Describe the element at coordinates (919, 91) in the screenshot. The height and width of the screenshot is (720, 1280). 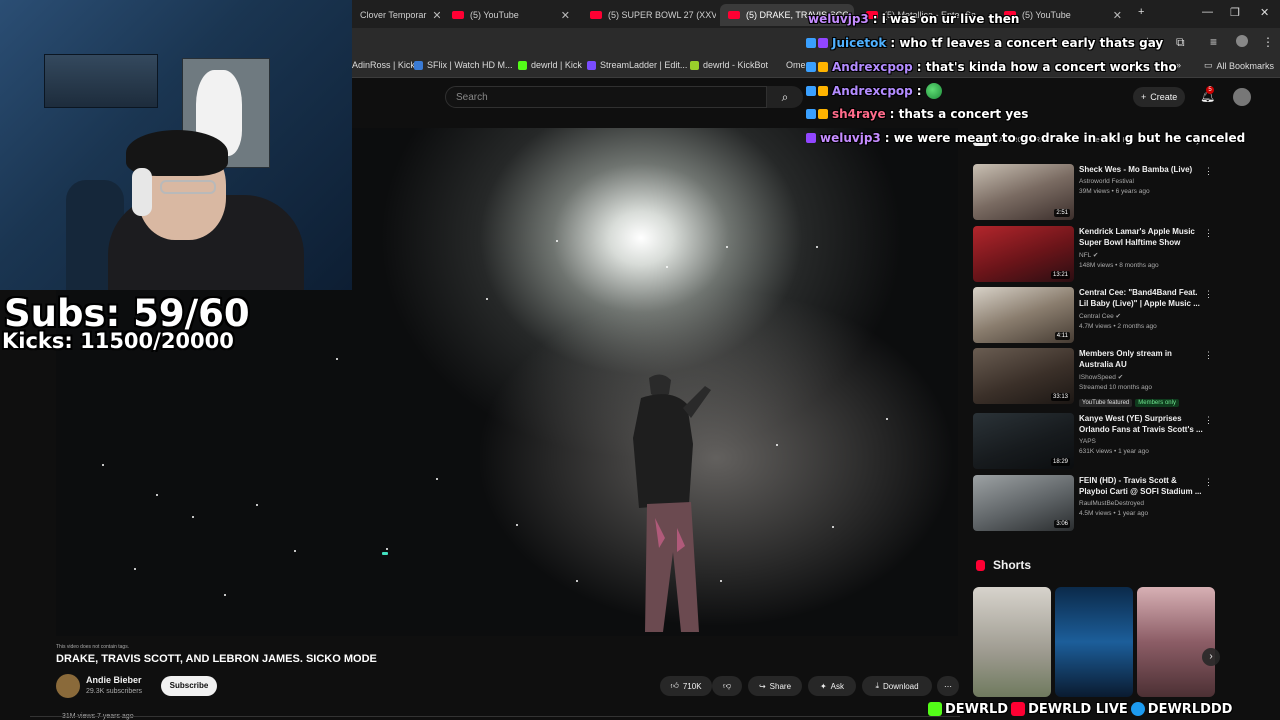
I see `chat-text: :` at that location.